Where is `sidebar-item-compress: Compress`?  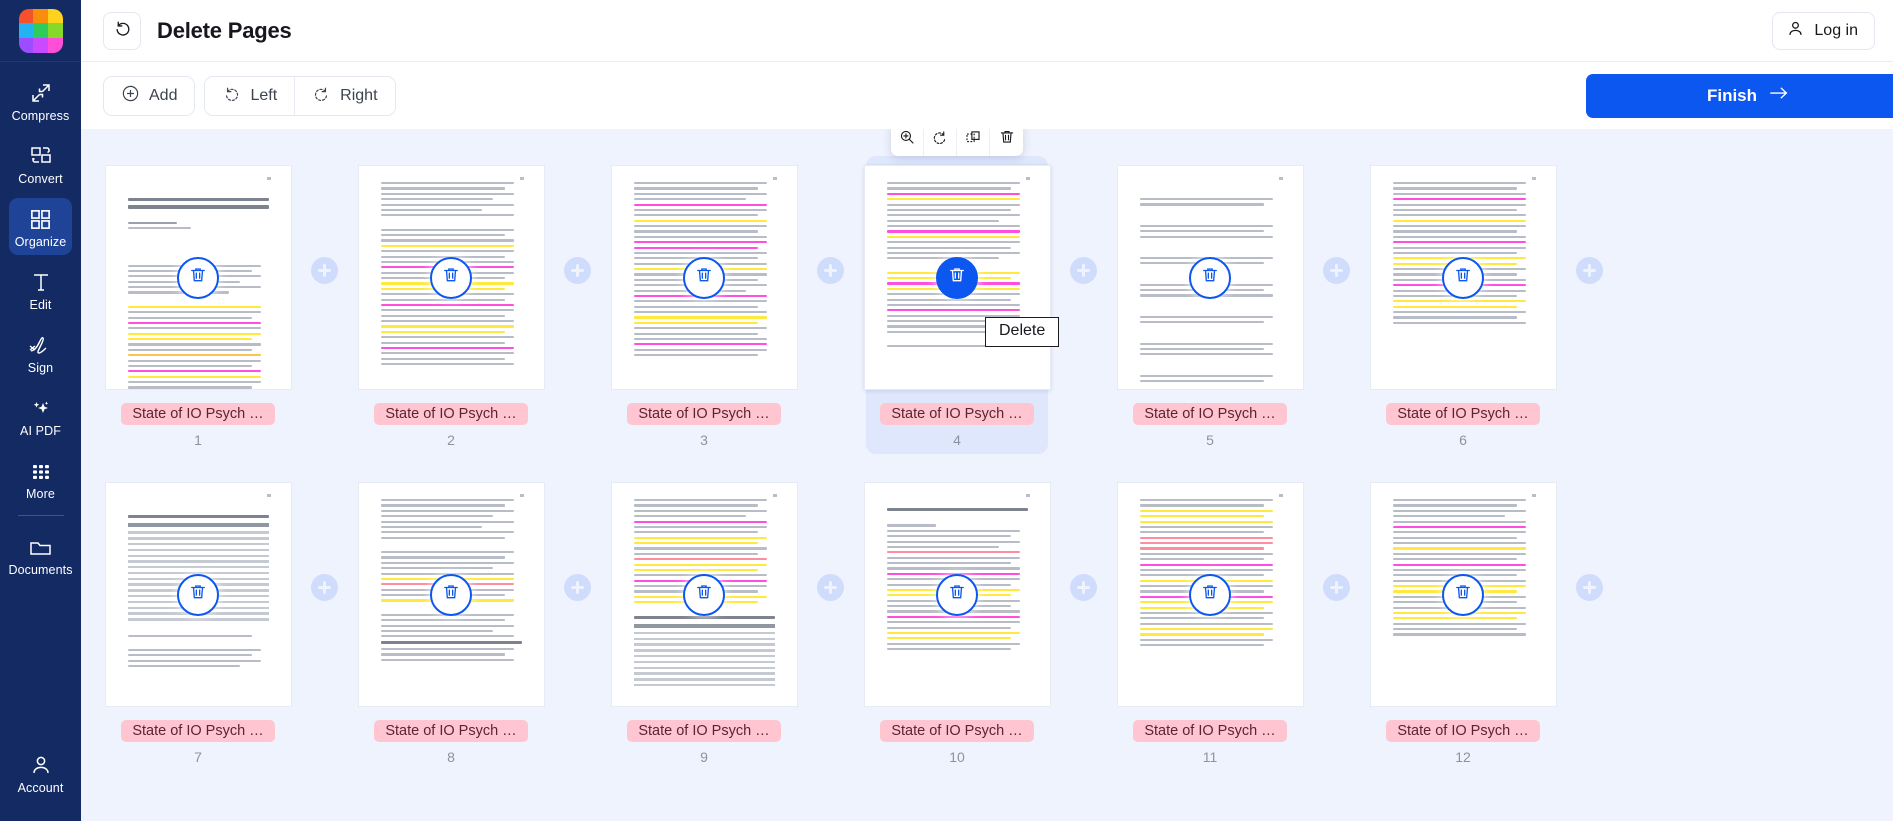
sidebar-item-compress: Compress is located at coordinates (40, 100).